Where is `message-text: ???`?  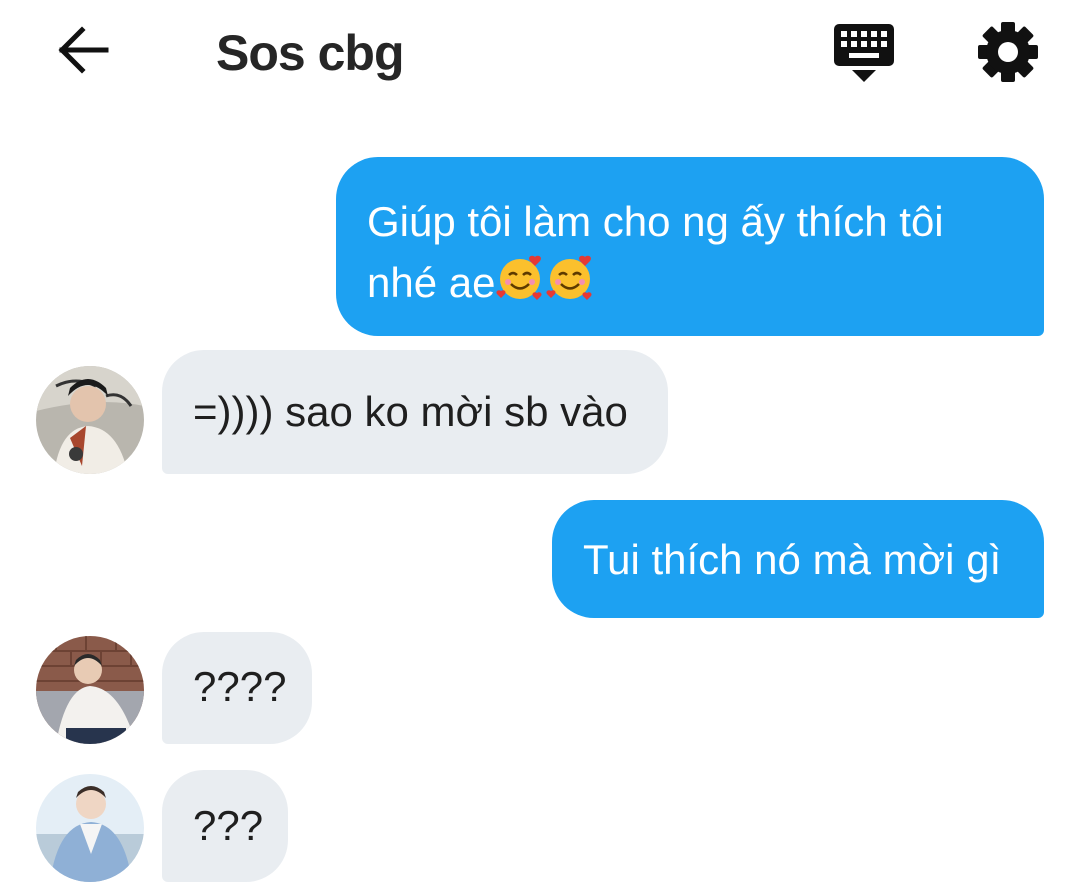 message-text: ??? is located at coordinates (228, 825).